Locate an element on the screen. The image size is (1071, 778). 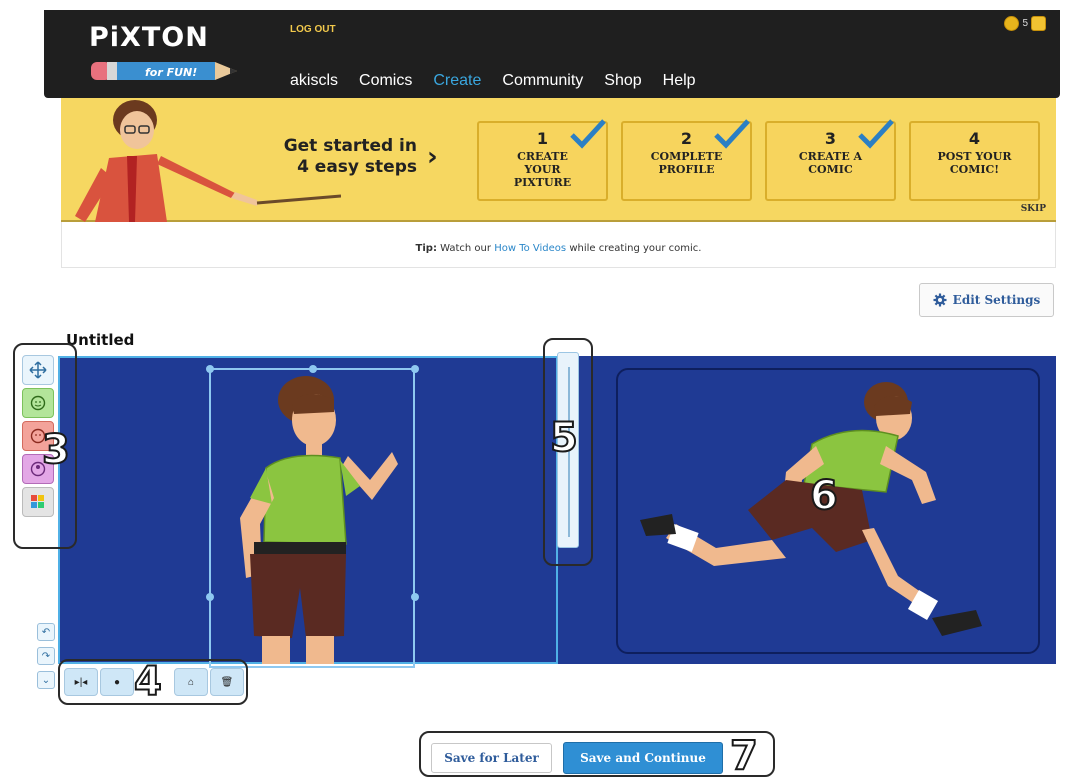
save-and-continue-button: Save and Continue is located at coordinates (643, 758).